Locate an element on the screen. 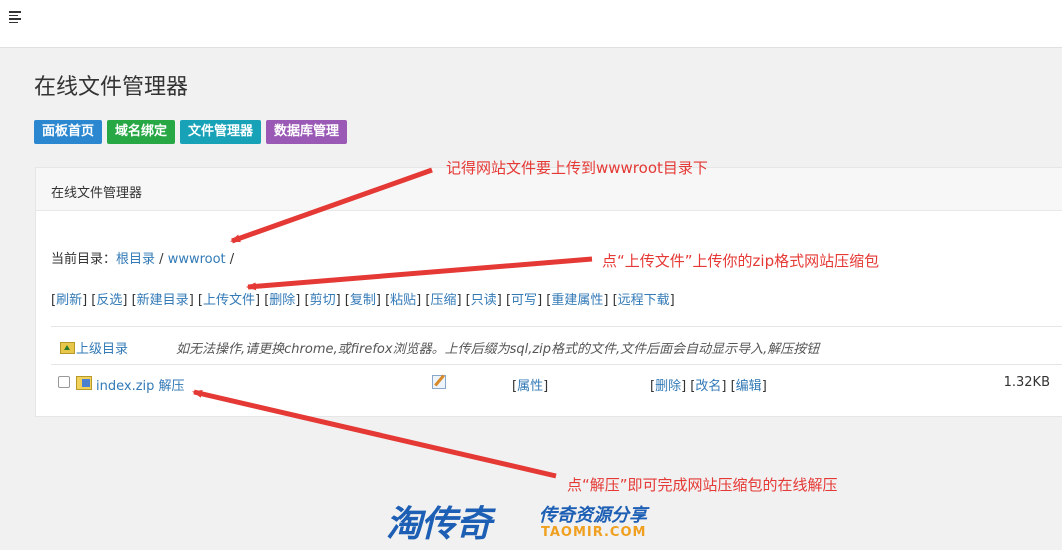 This screenshot has width=1062, height=550. file-size: 1.32KB is located at coordinates (1026, 382).